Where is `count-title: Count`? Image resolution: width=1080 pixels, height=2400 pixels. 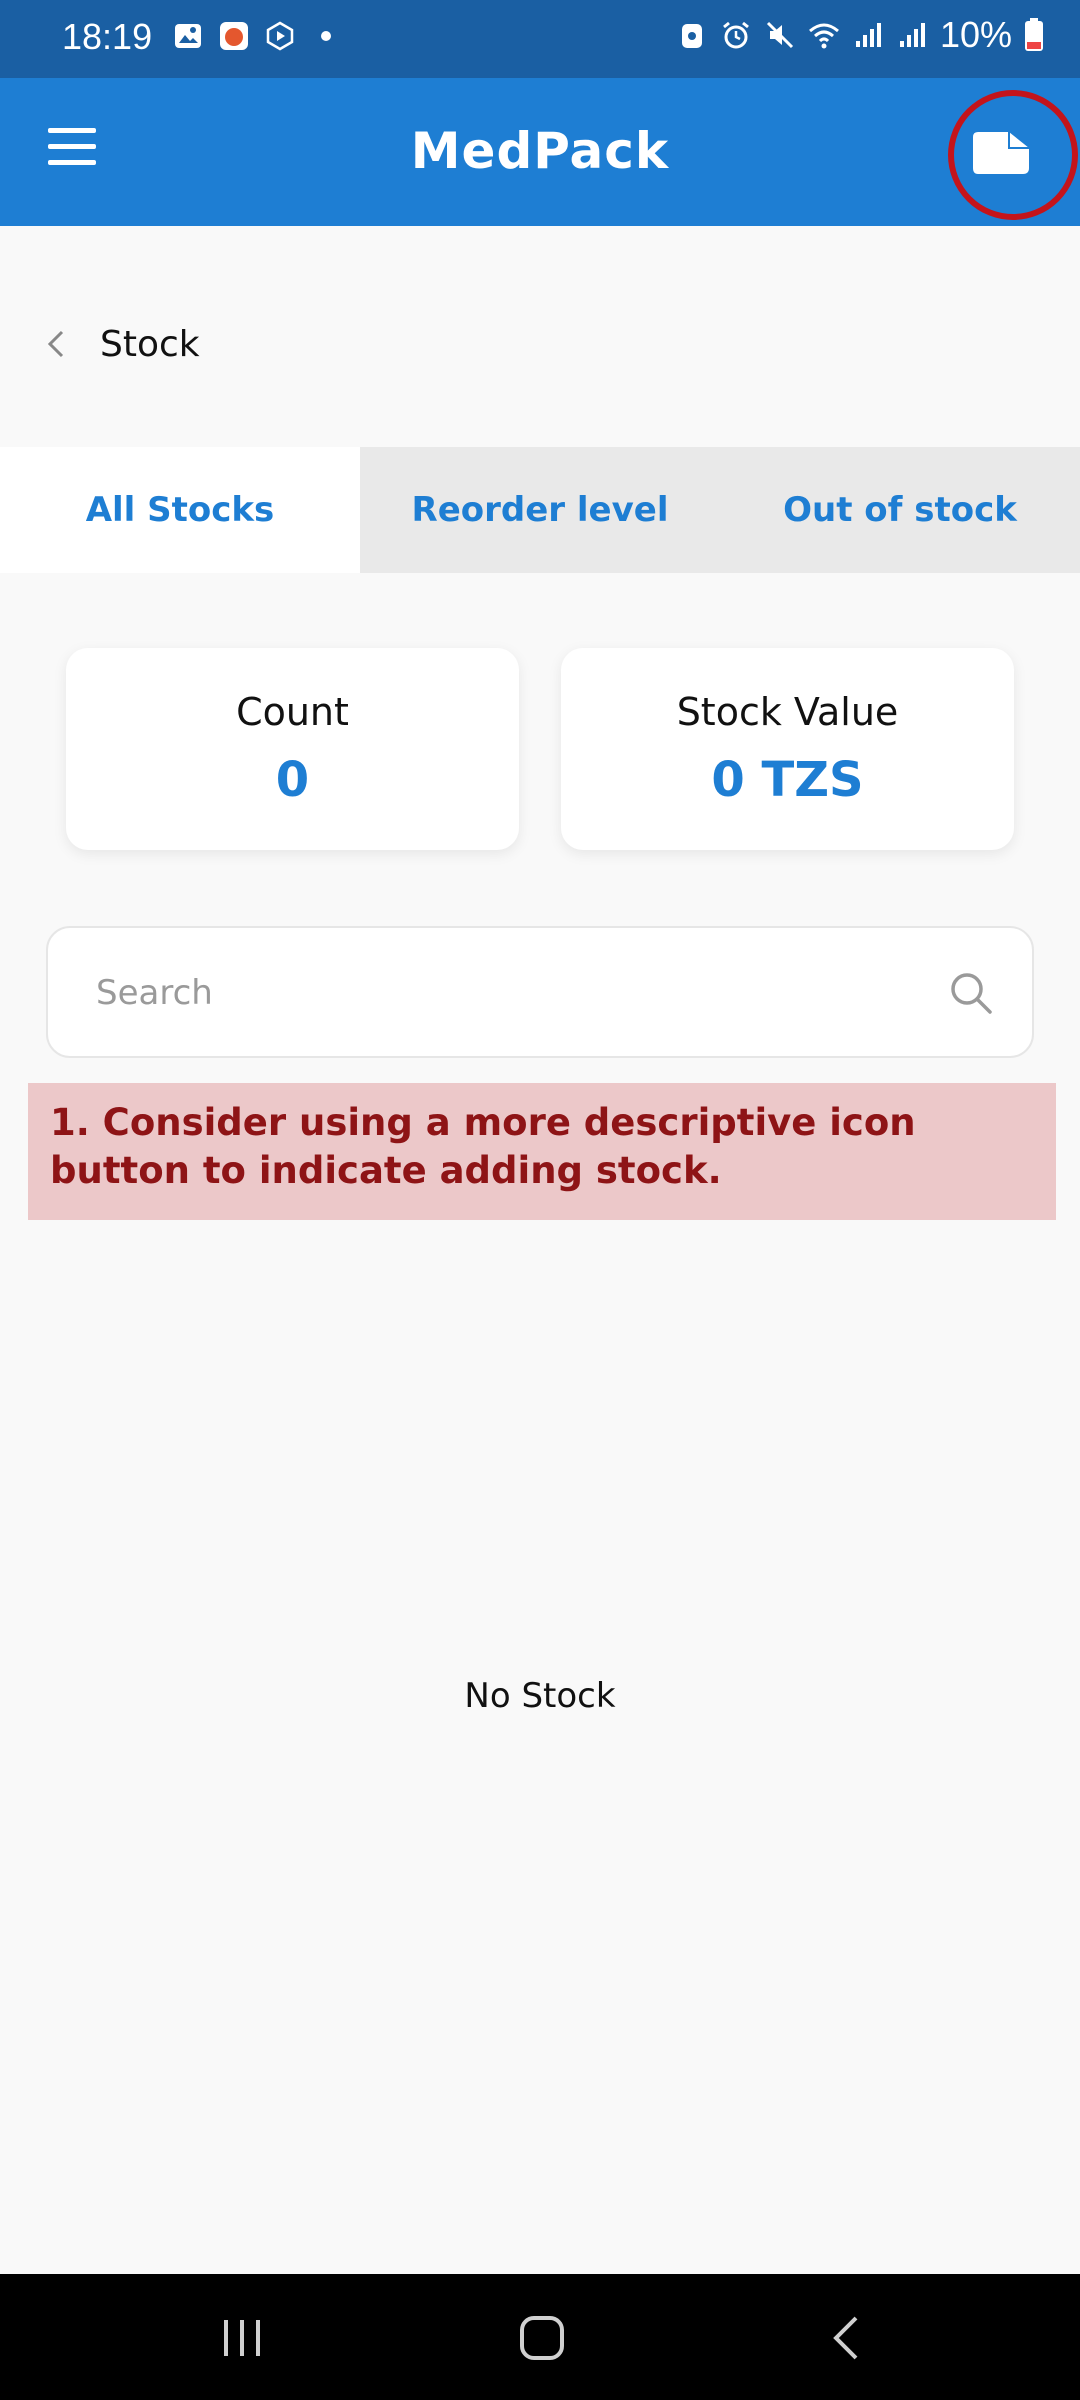
count-title: Count is located at coordinates (292, 712).